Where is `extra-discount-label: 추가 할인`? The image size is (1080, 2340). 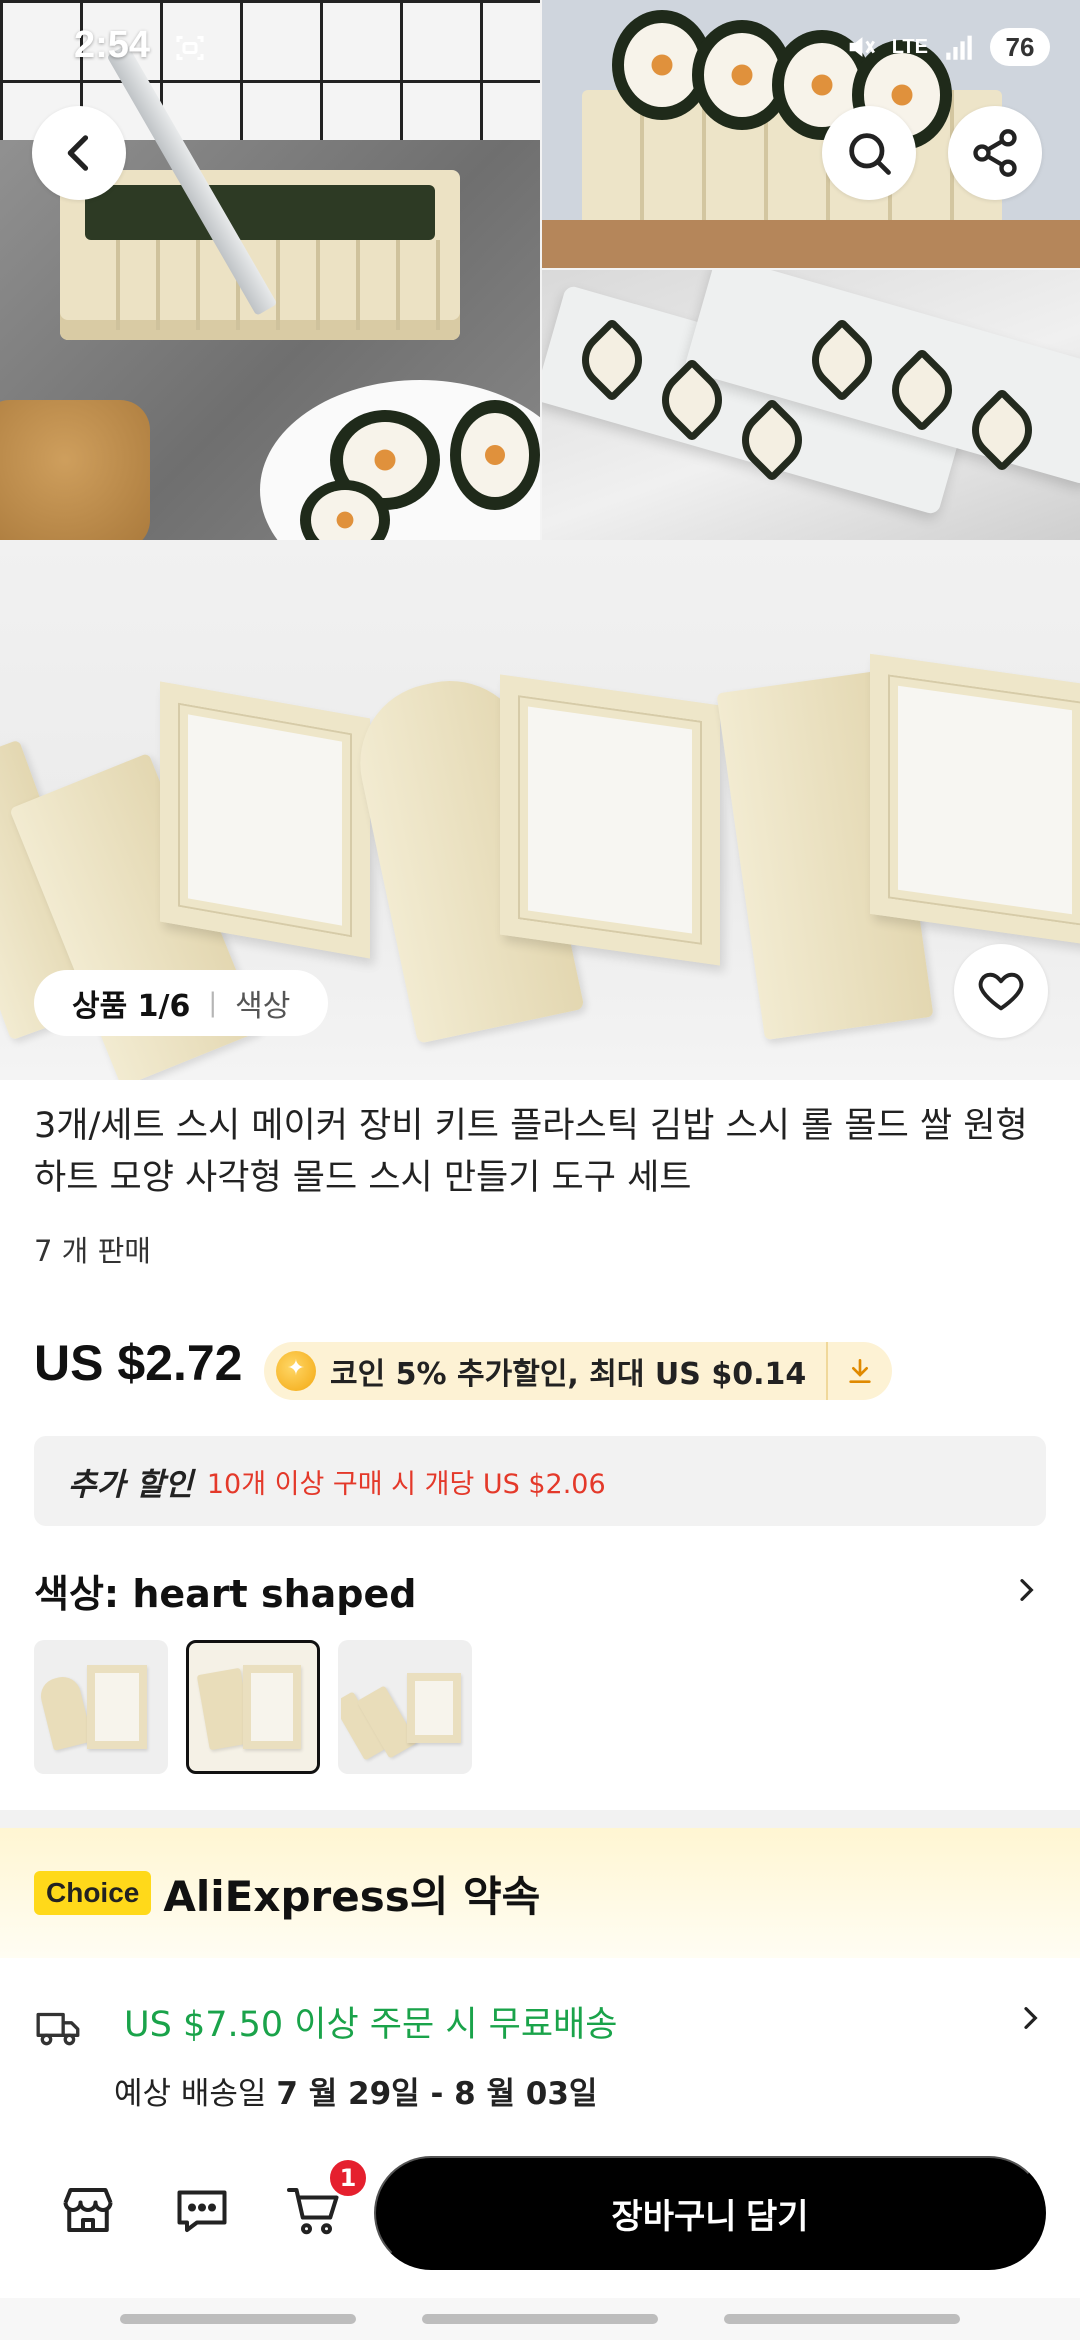
extra-discount-label: 추가 할인 is located at coordinates (130, 1484).